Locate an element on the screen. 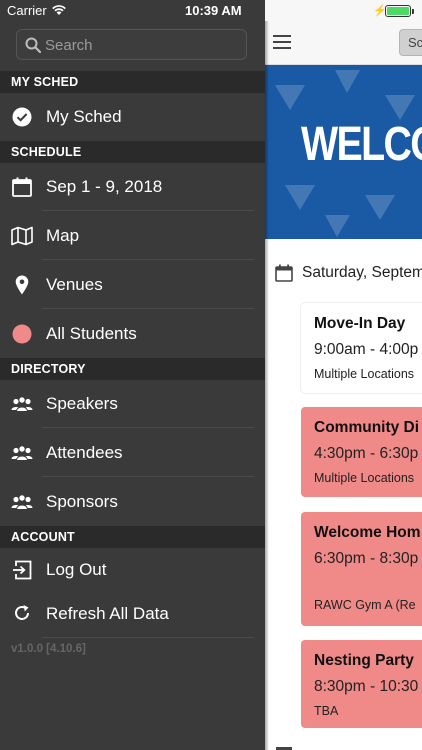  event-time: 6:30pm - 8:30p is located at coordinates (366, 558).